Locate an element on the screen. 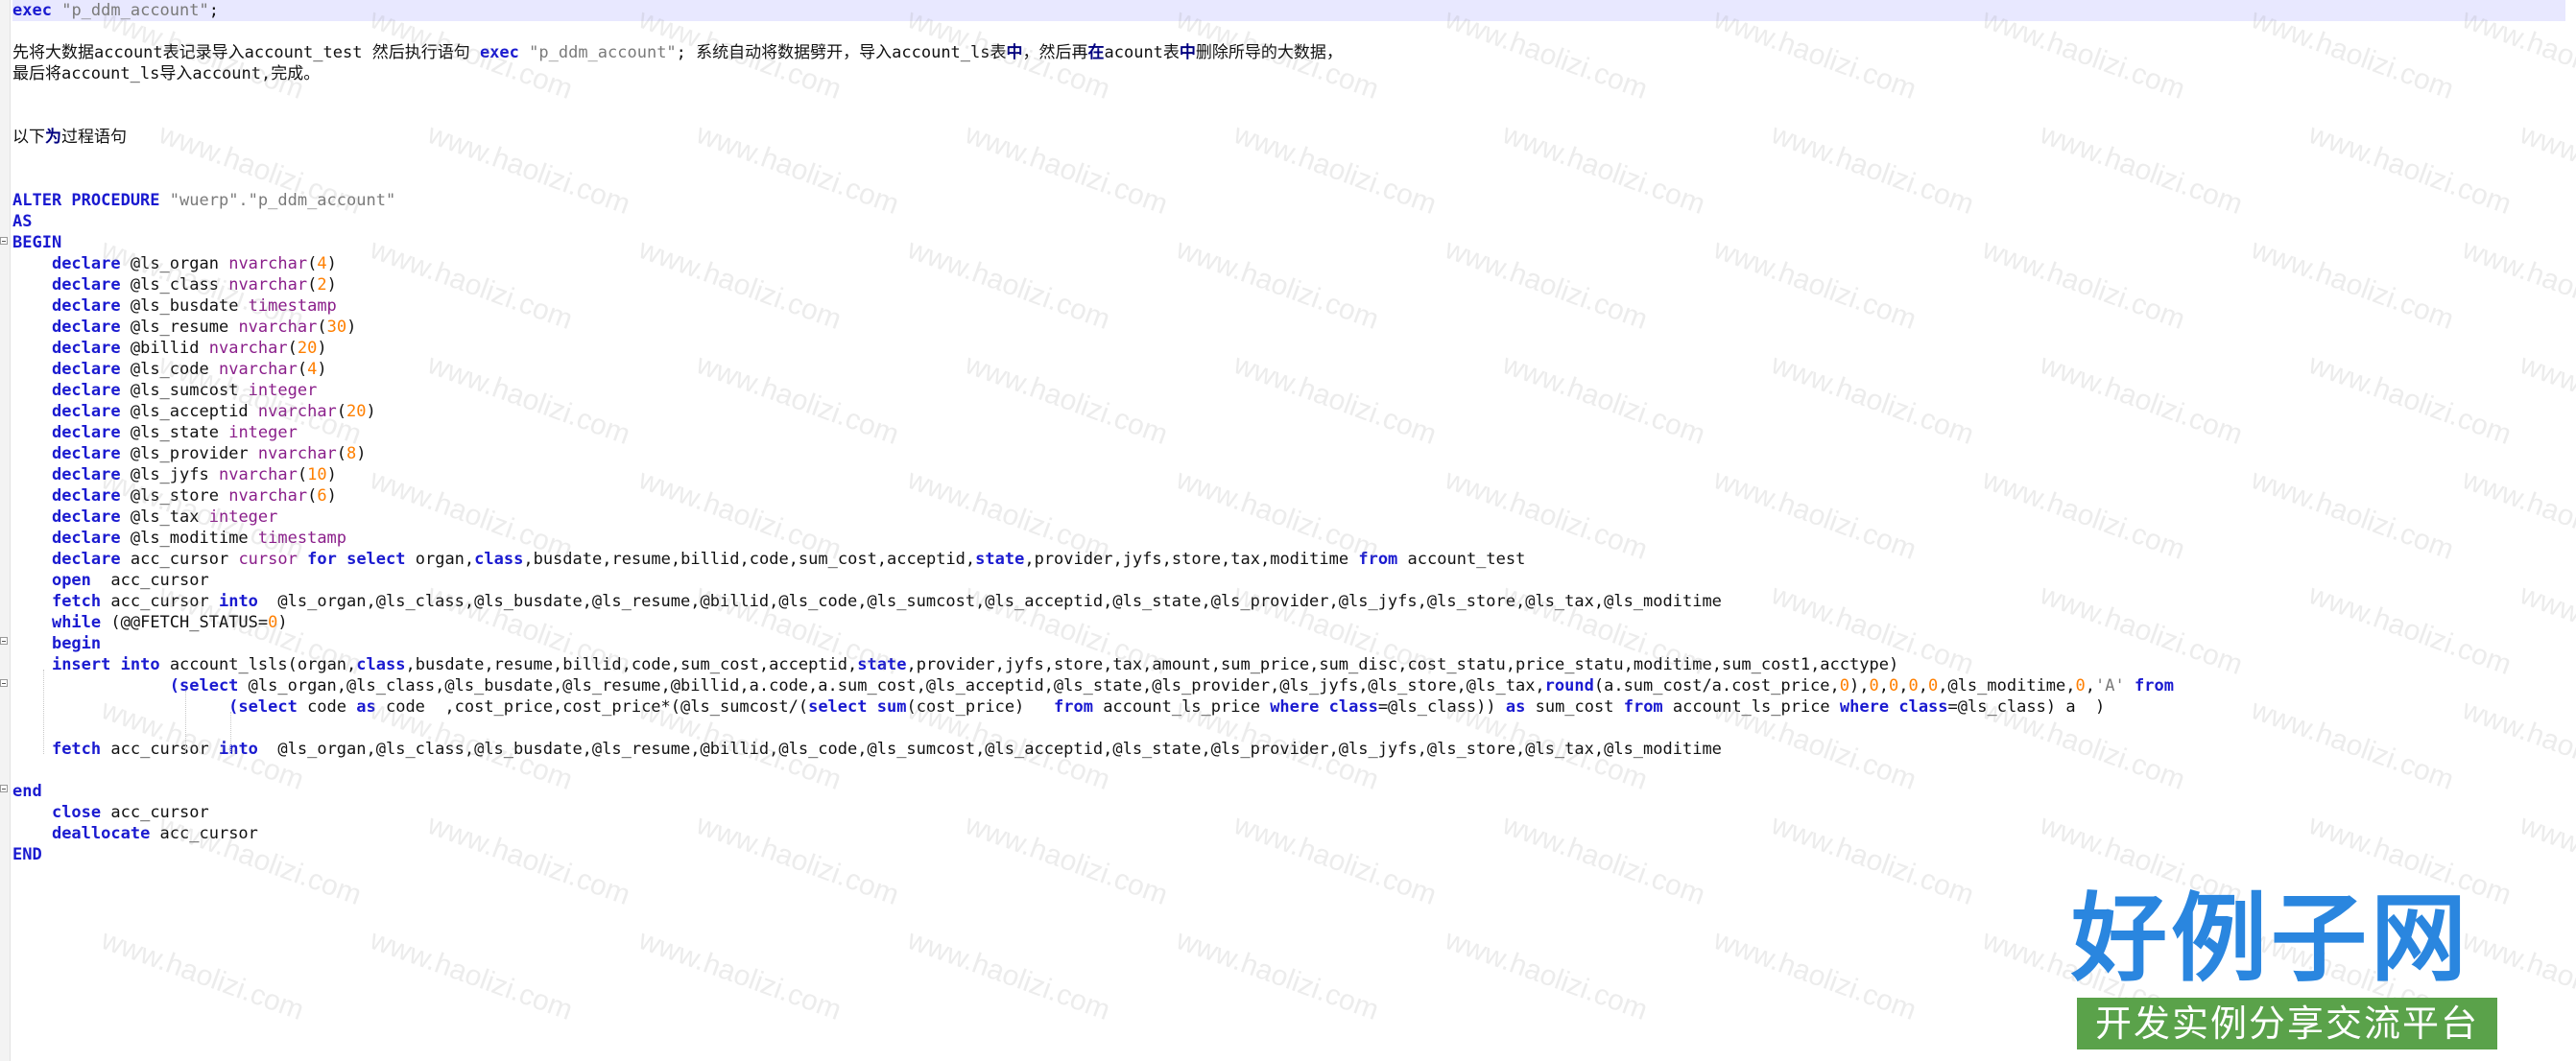  keyword-token: state is located at coordinates (1000, 559).